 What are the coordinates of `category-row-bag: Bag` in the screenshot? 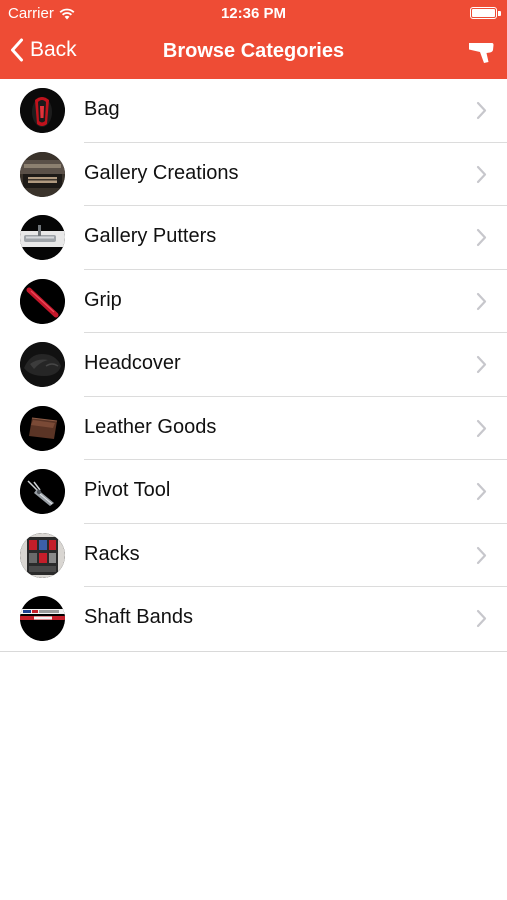 It's located at (253, 111).